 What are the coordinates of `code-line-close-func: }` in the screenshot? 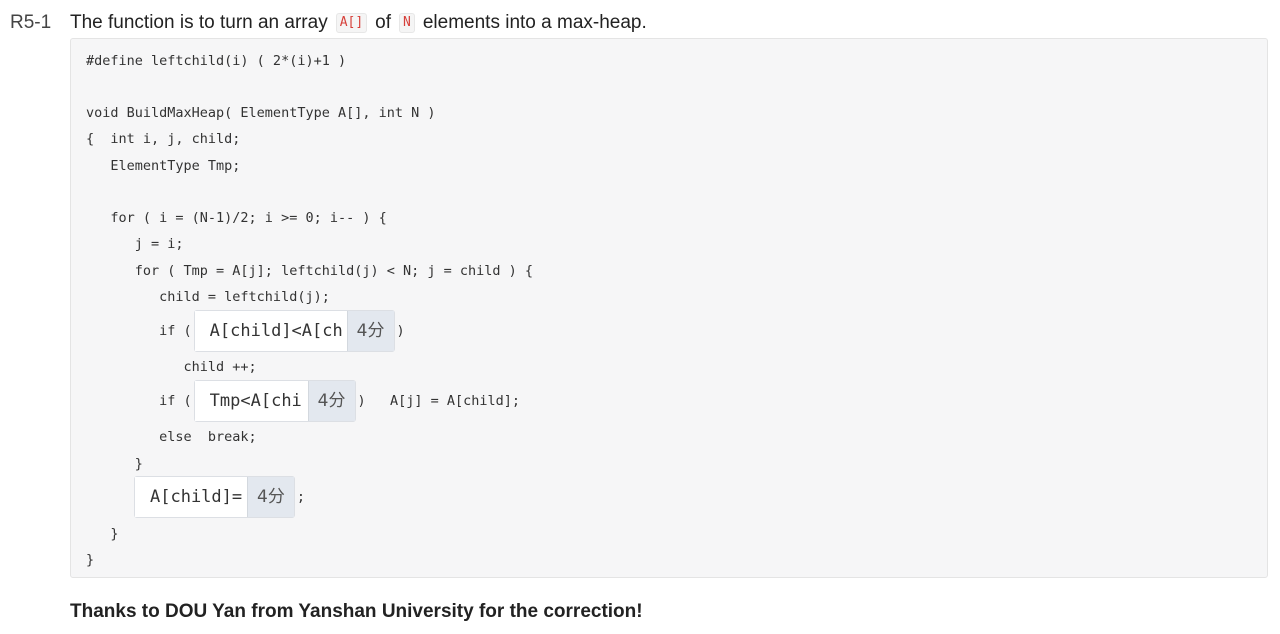 It's located at (90, 560).